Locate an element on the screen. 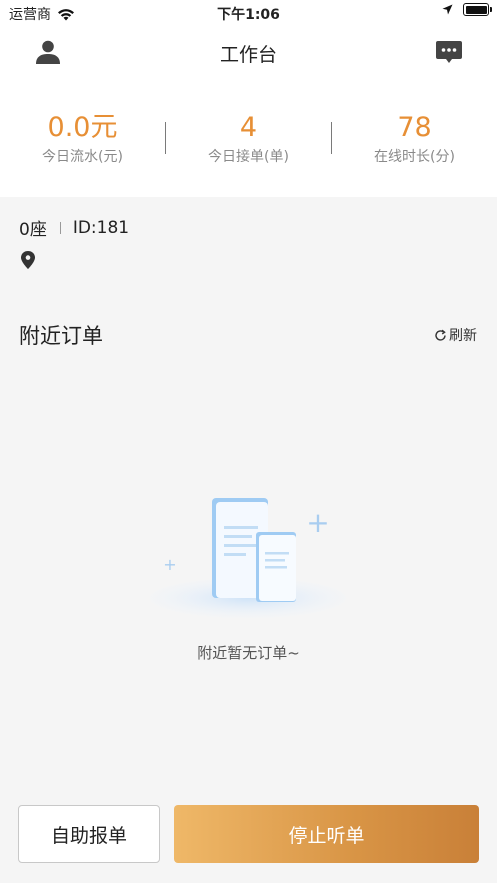 This screenshot has width=497, height=883. stat-revenue-value: 0.0元 is located at coordinates (82, 127).